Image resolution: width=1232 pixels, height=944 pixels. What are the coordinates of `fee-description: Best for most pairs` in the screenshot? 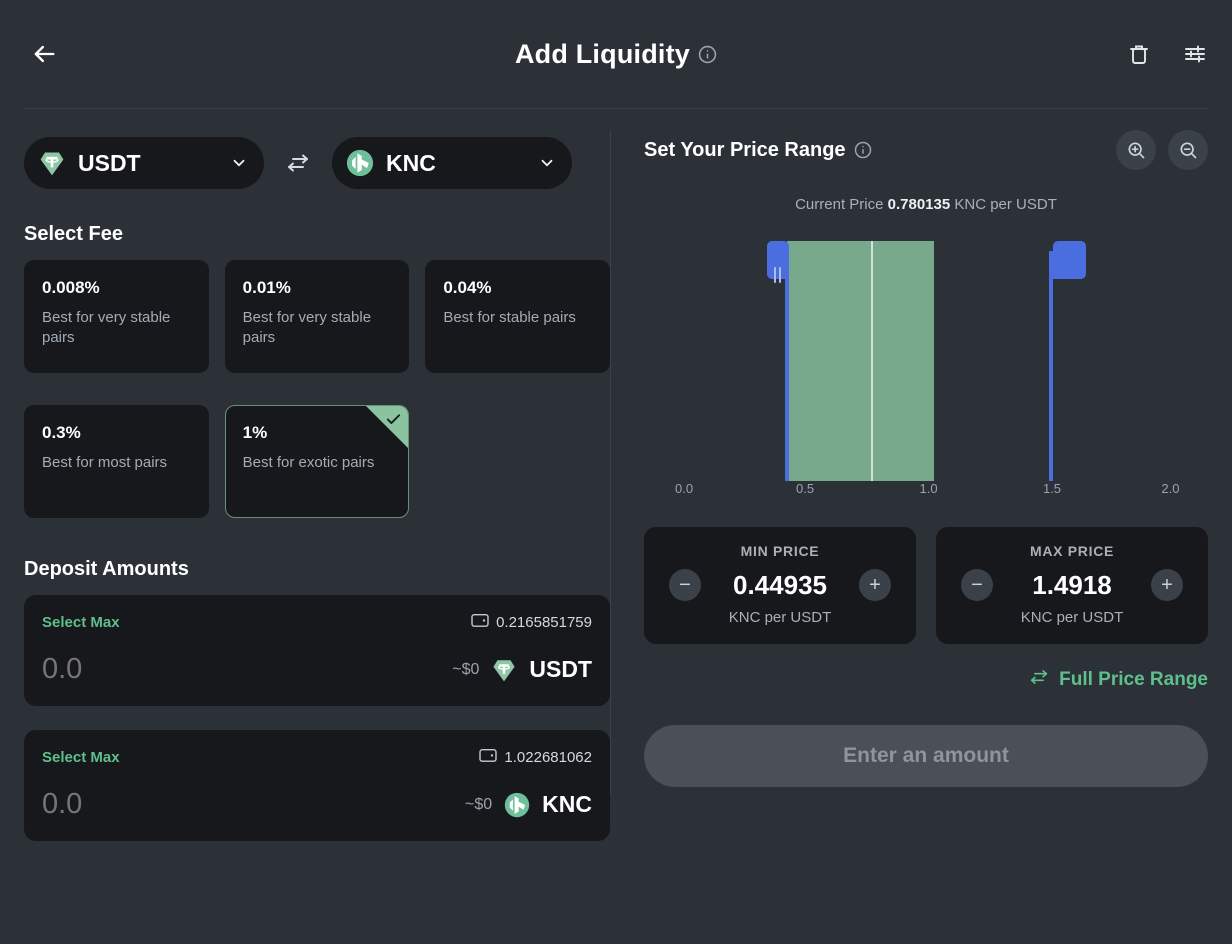 It's located at (105, 462).